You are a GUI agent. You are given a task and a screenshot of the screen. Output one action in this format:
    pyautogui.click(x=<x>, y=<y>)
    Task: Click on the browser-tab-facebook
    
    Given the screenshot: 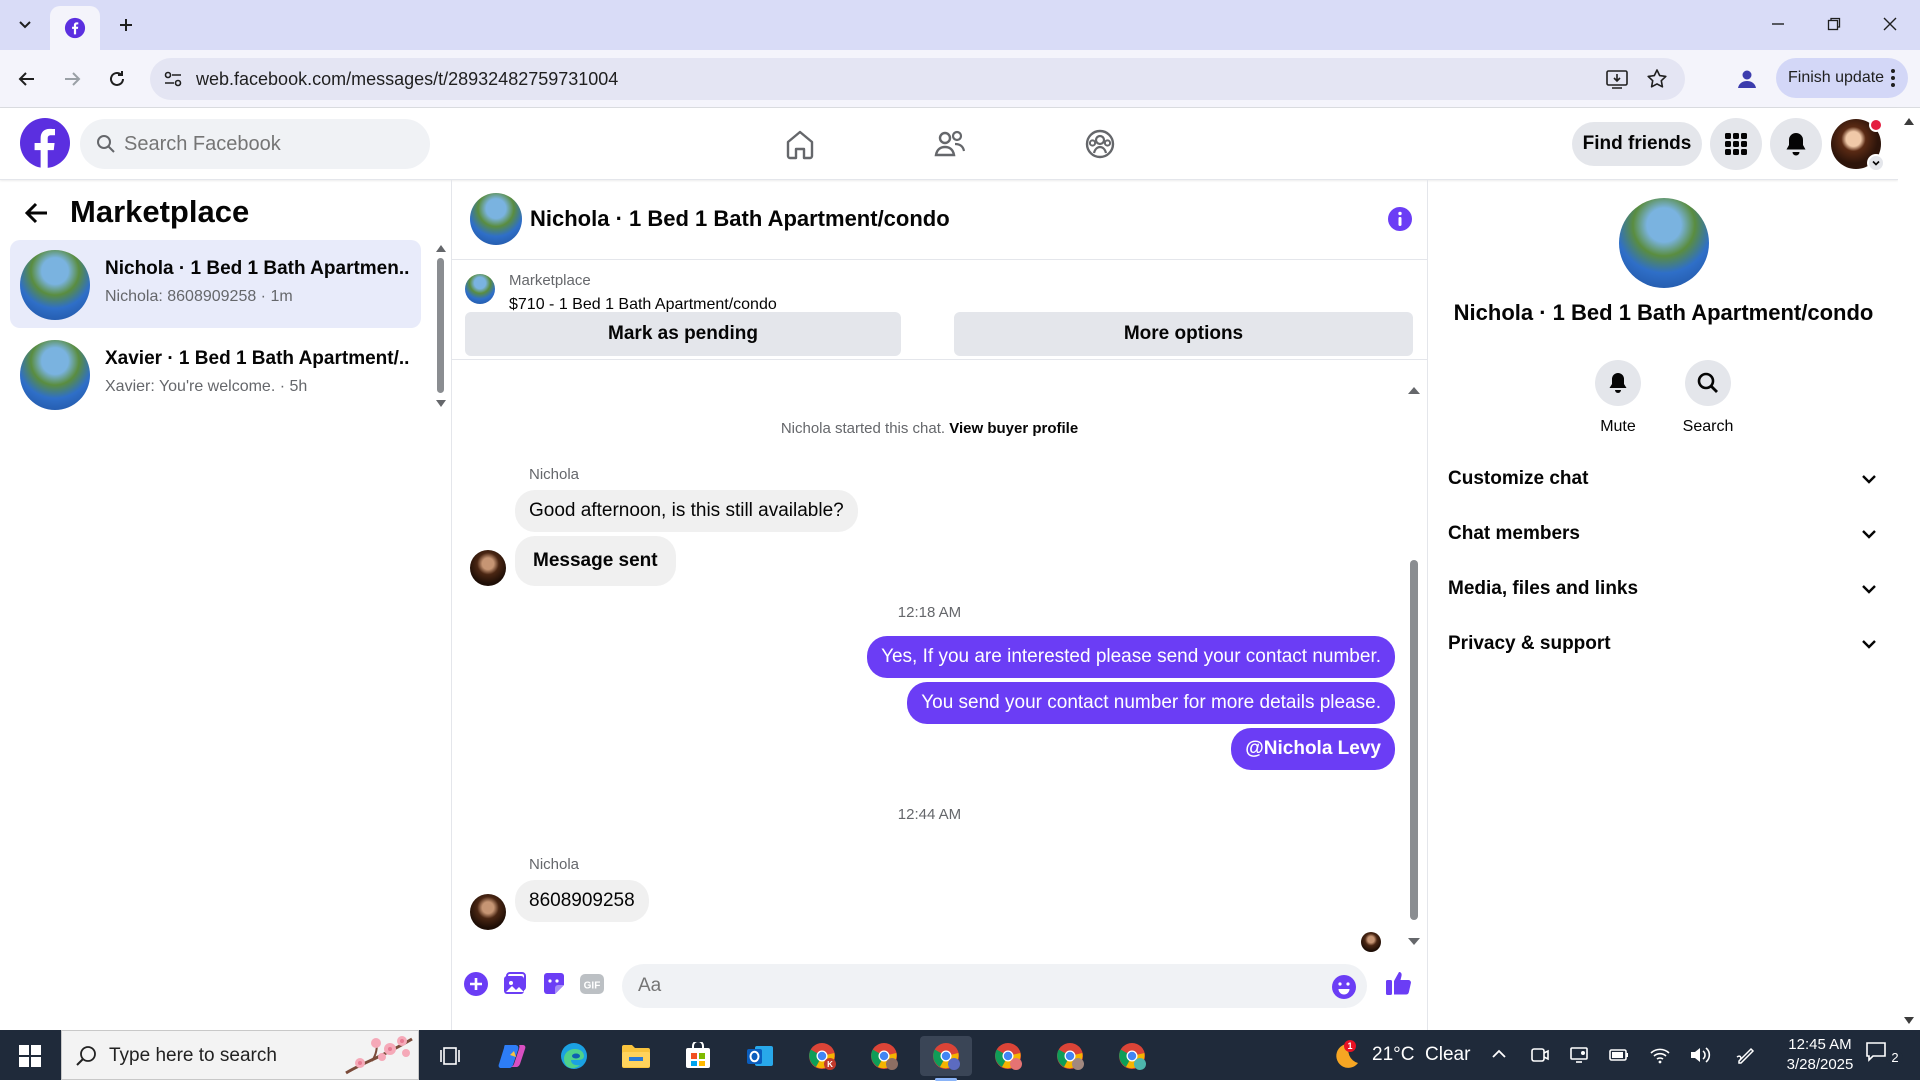 What is the action you would take?
    pyautogui.click(x=75, y=28)
    